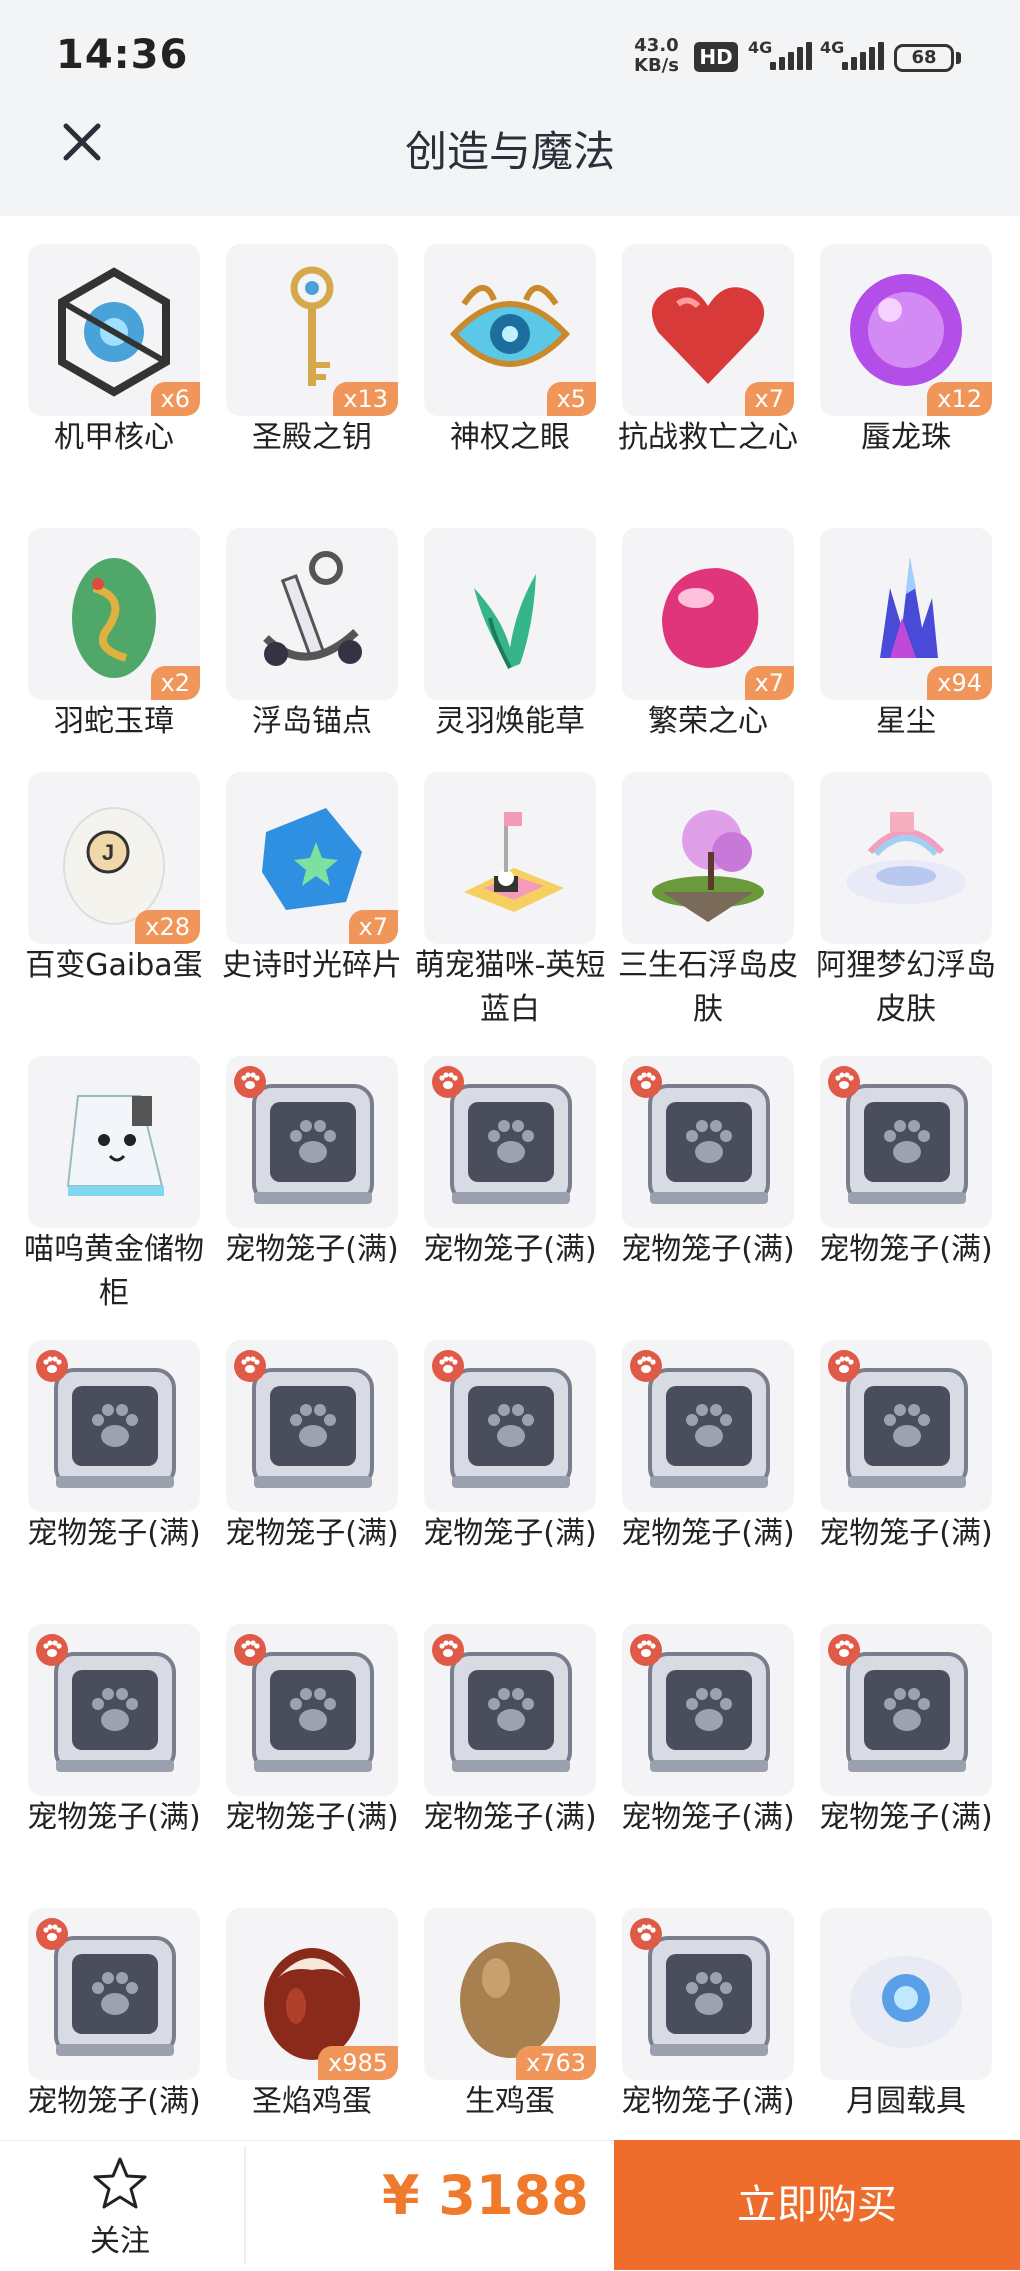 The image size is (1020, 2271). I want to click on item-card: 三生石浮岛皮肤, so click(708, 902).